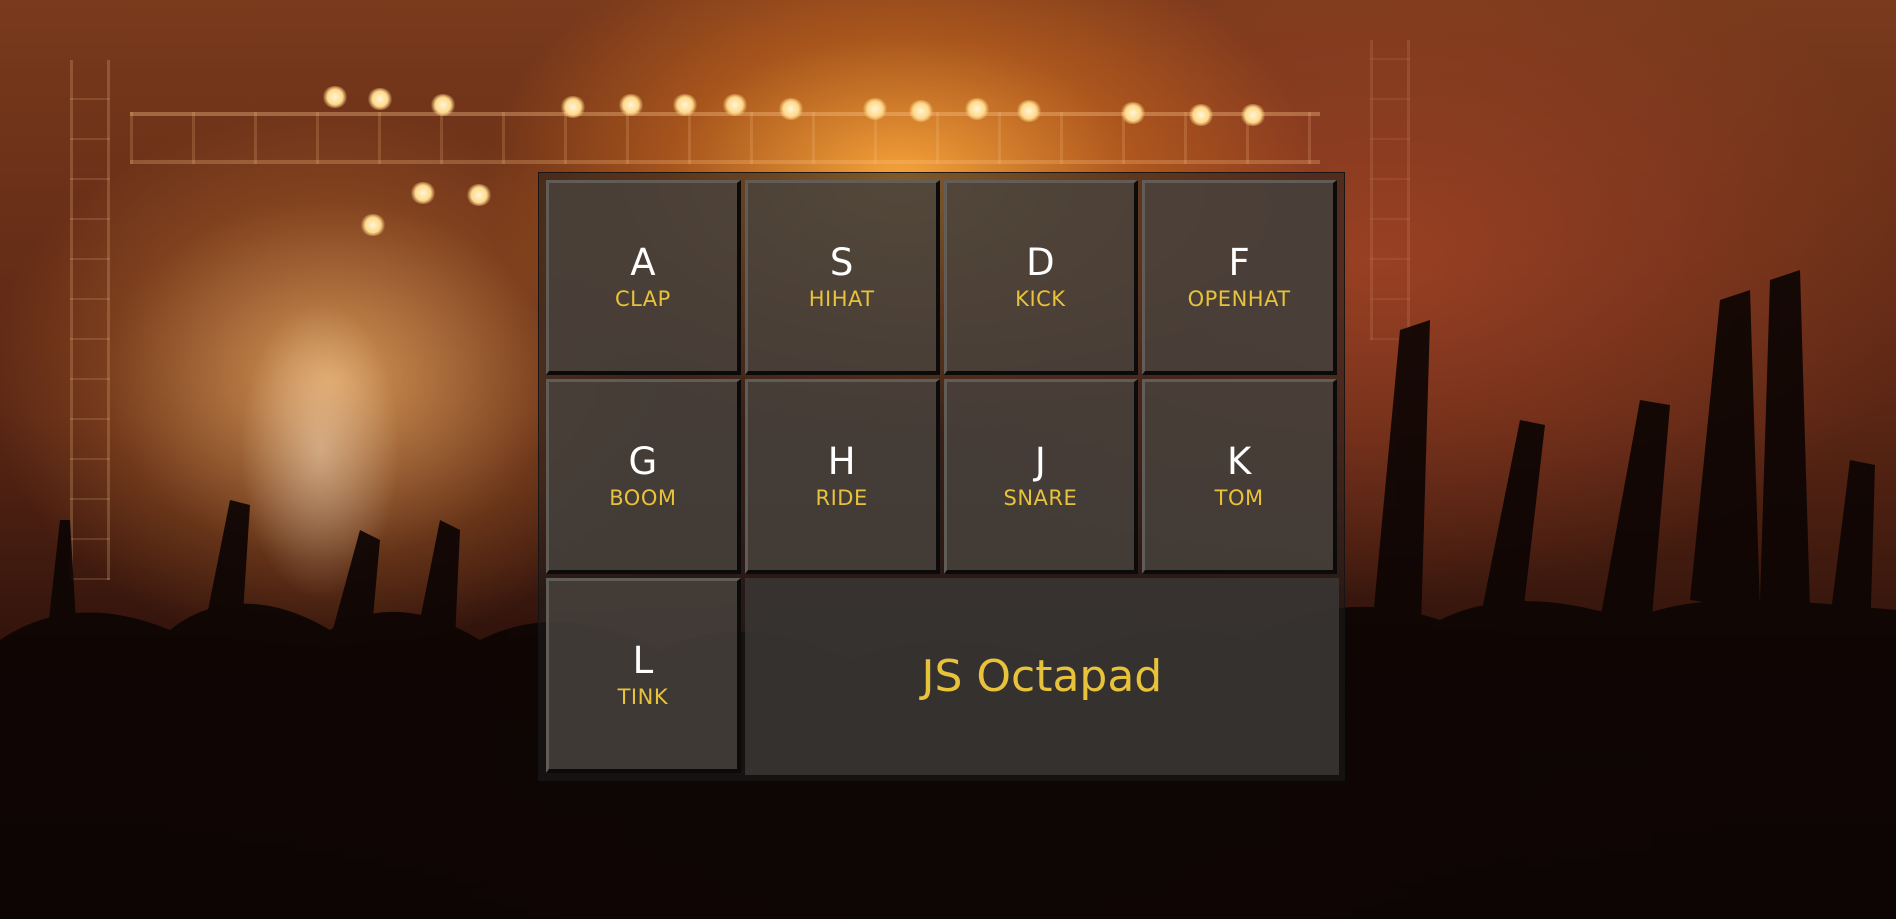 The height and width of the screenshot is (919, 1896). I want to click on app-title-panel: JS Octapad, so click(1041, 676).